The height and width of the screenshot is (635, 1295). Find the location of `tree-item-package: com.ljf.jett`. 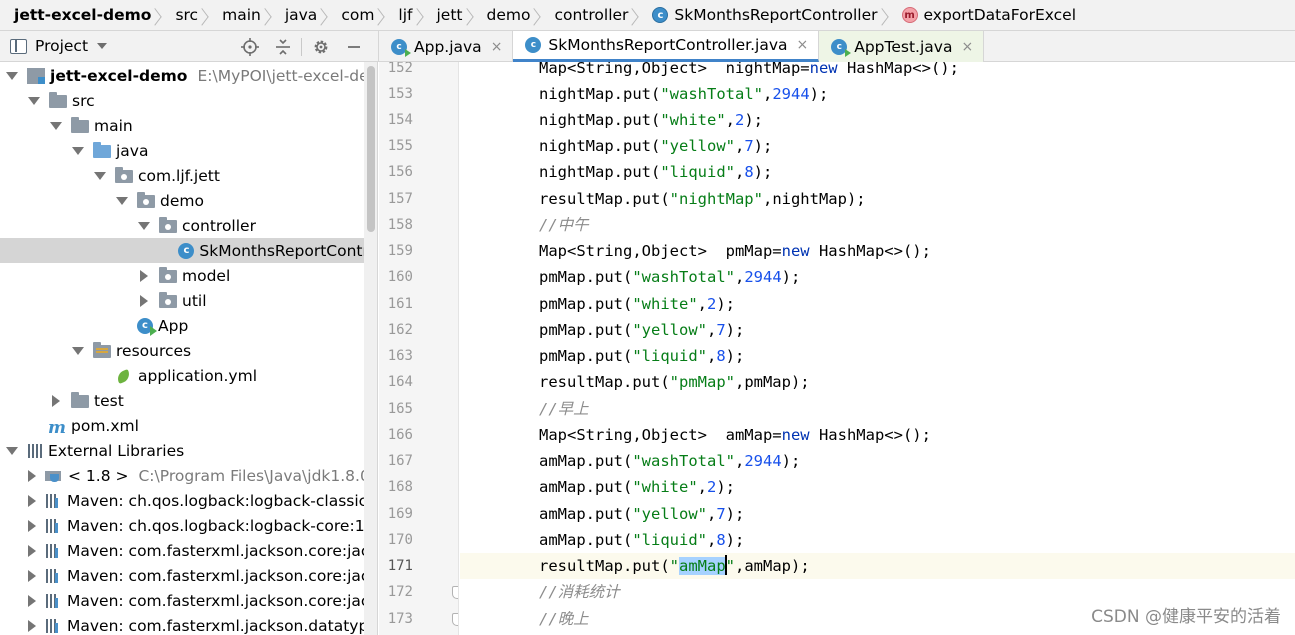

tree-item-package: com.ljf.jett is located at coordinates (188, 175).